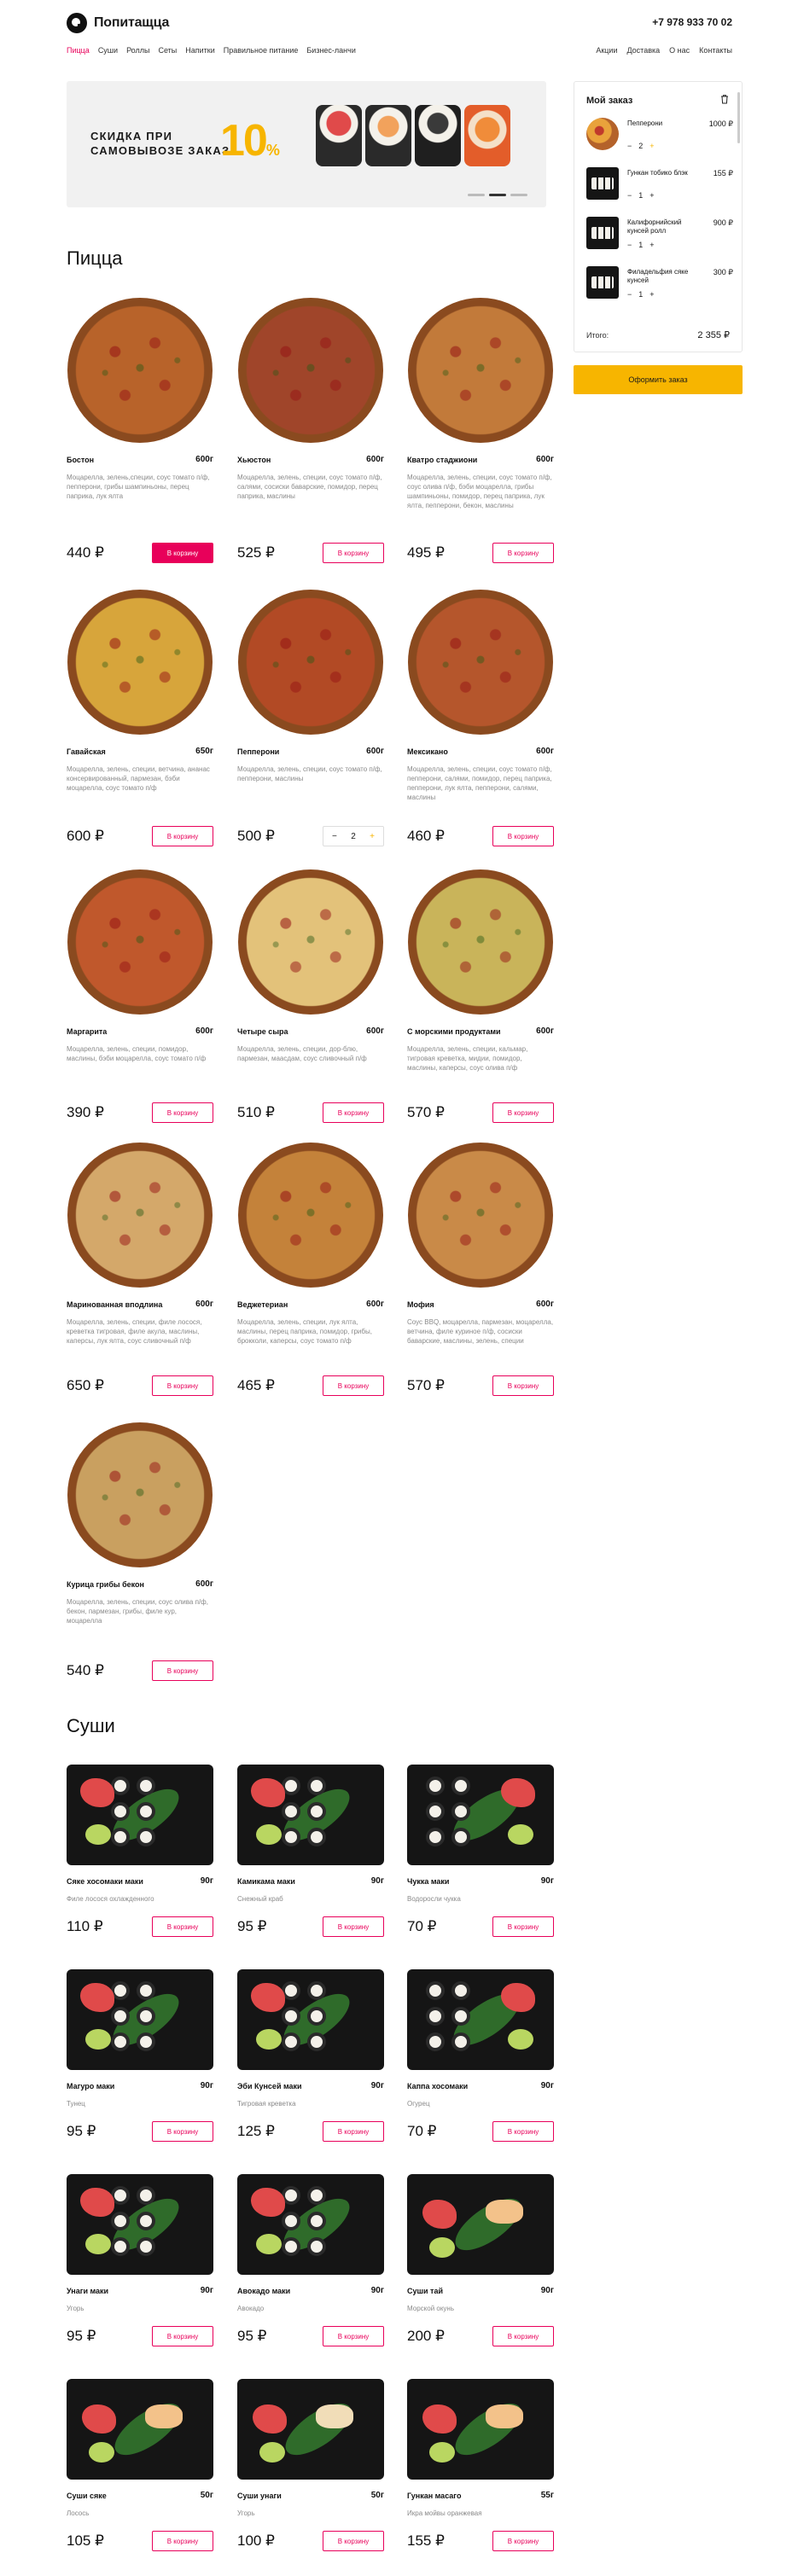  What do you see at coordinates (723, 222) in the screenshot?
I see `cart-item-price: 900 ₽` at bounding box center [723, 222].